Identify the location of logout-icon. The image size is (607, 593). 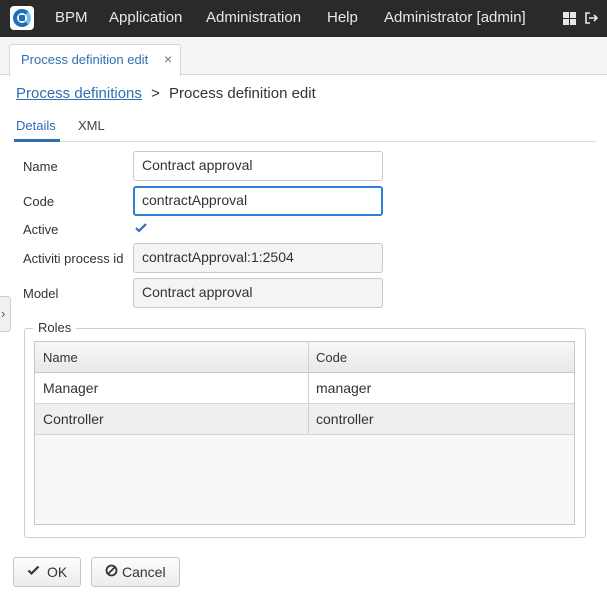
(591, 18).